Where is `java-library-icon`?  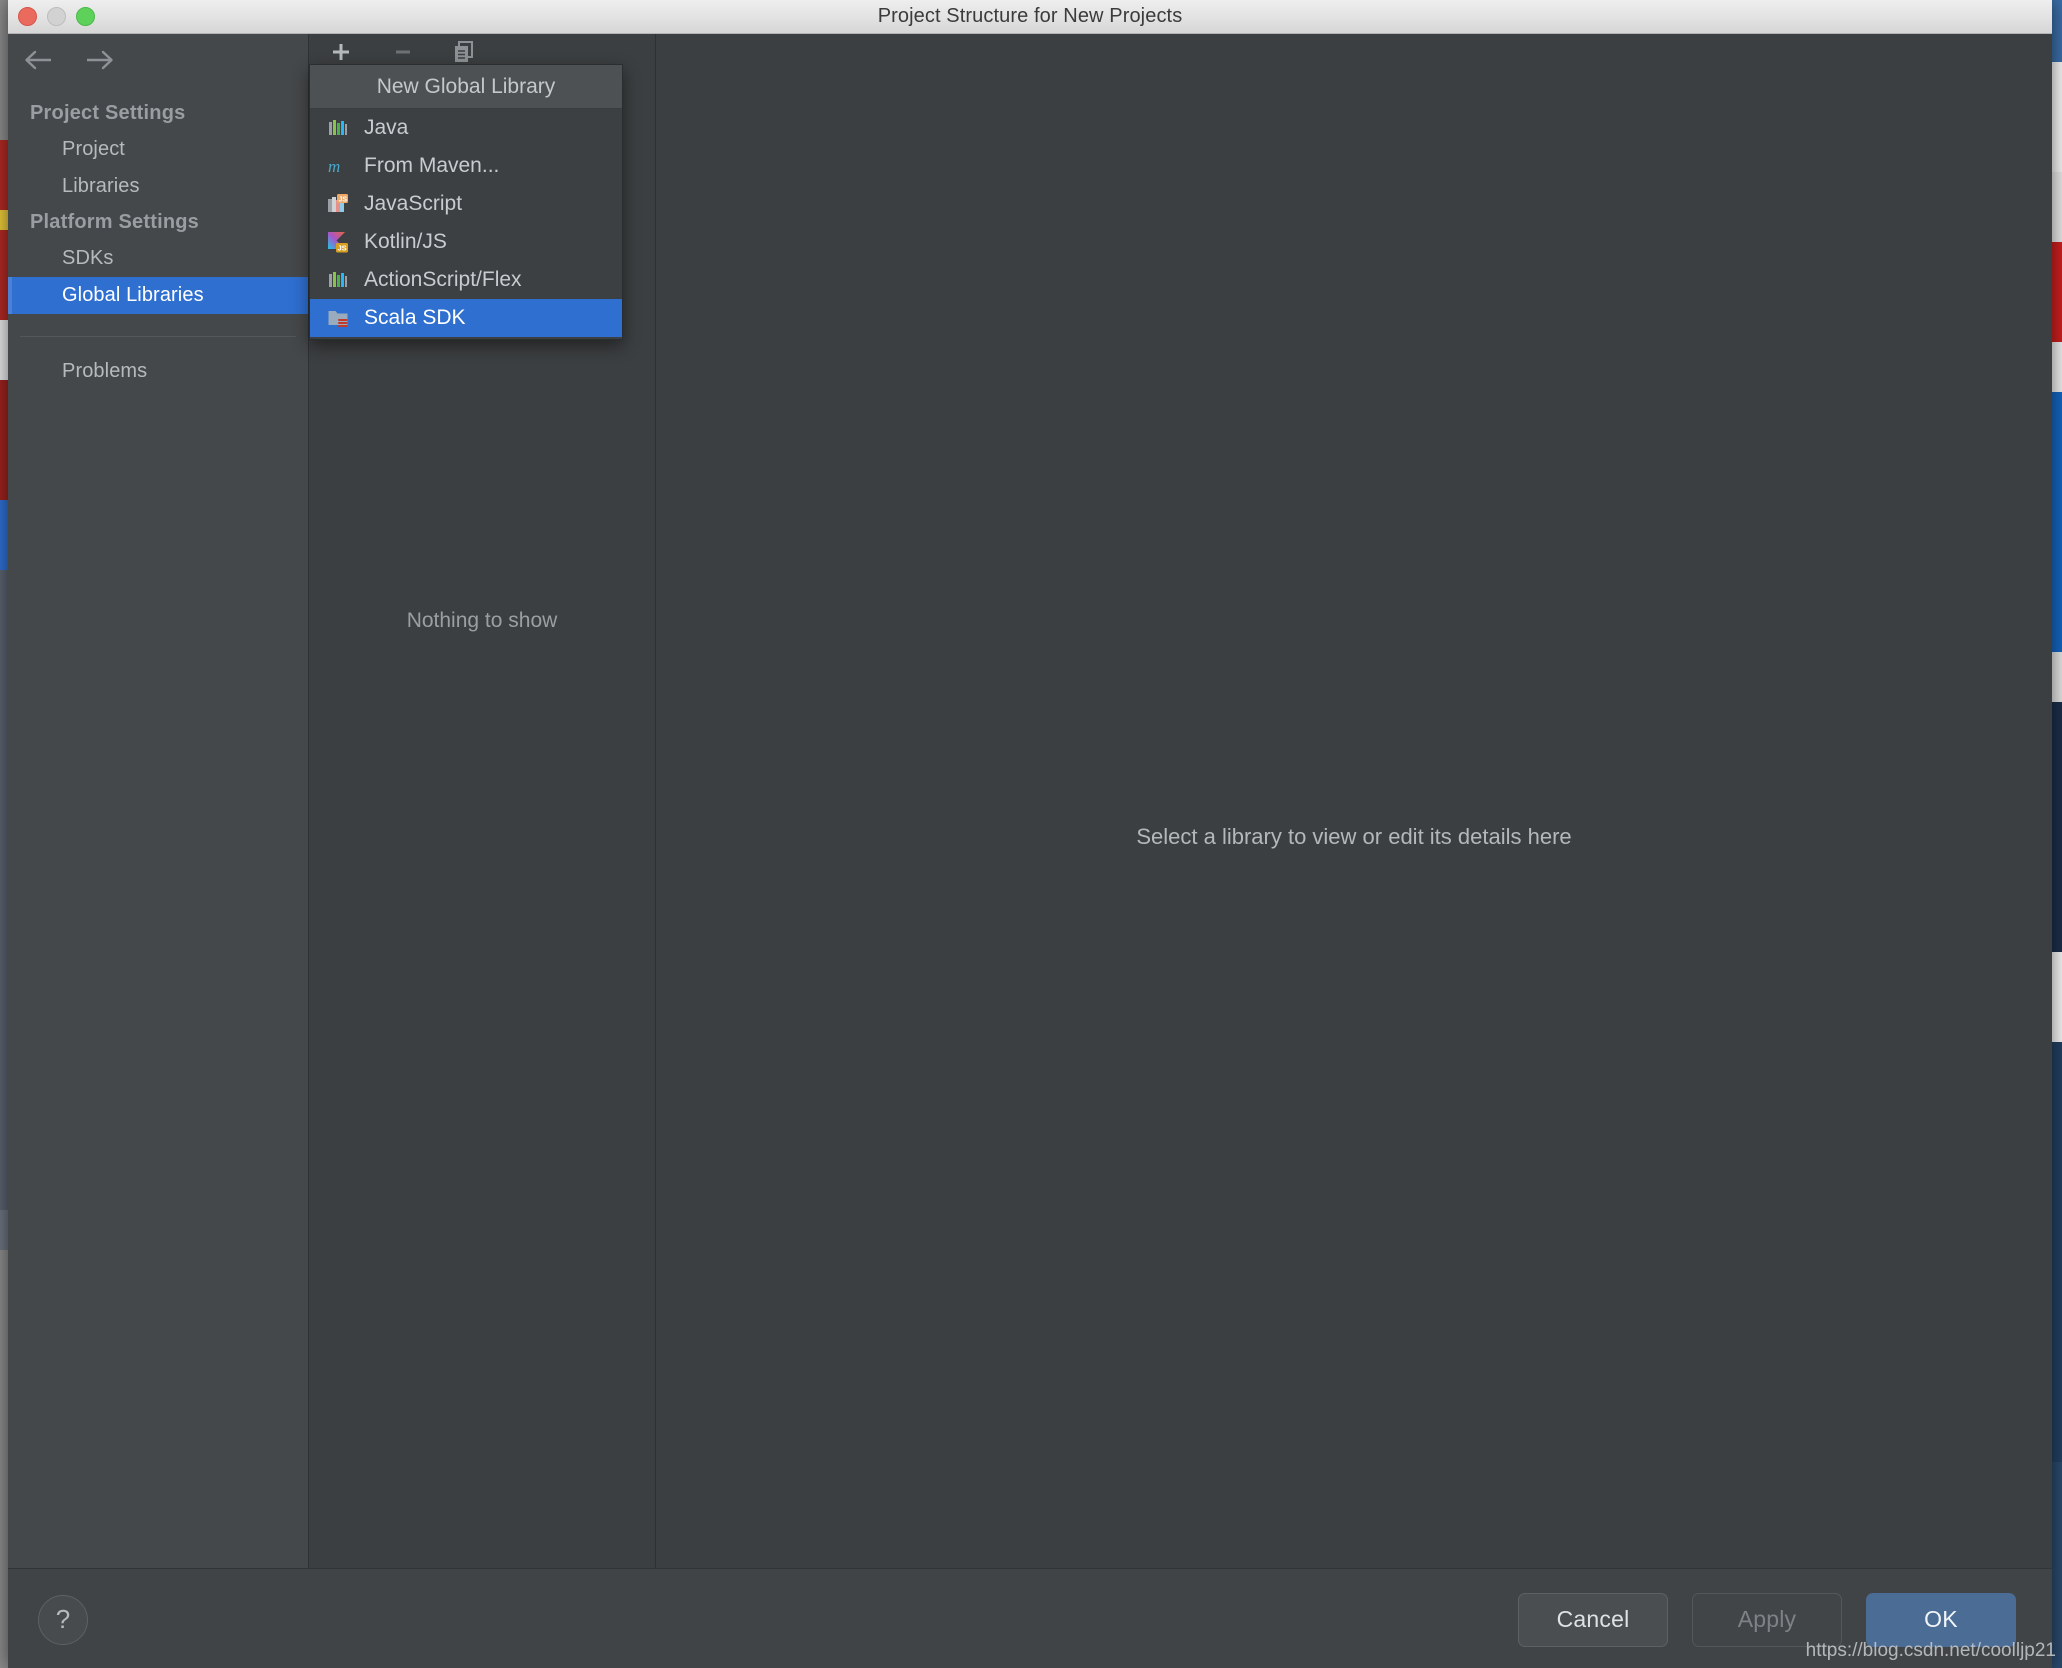
java-library-icon is located at coordinates (338, 128).